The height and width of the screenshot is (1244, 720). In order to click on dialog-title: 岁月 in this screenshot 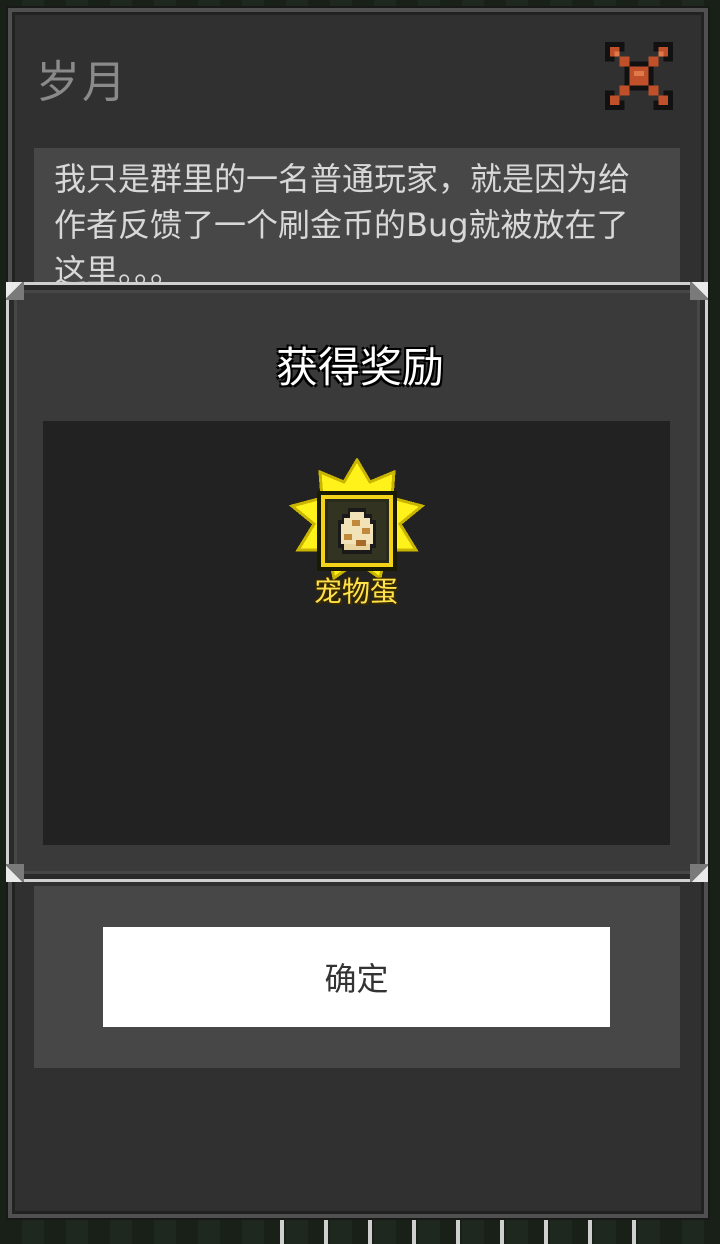, I will do `click(82, 82)`.